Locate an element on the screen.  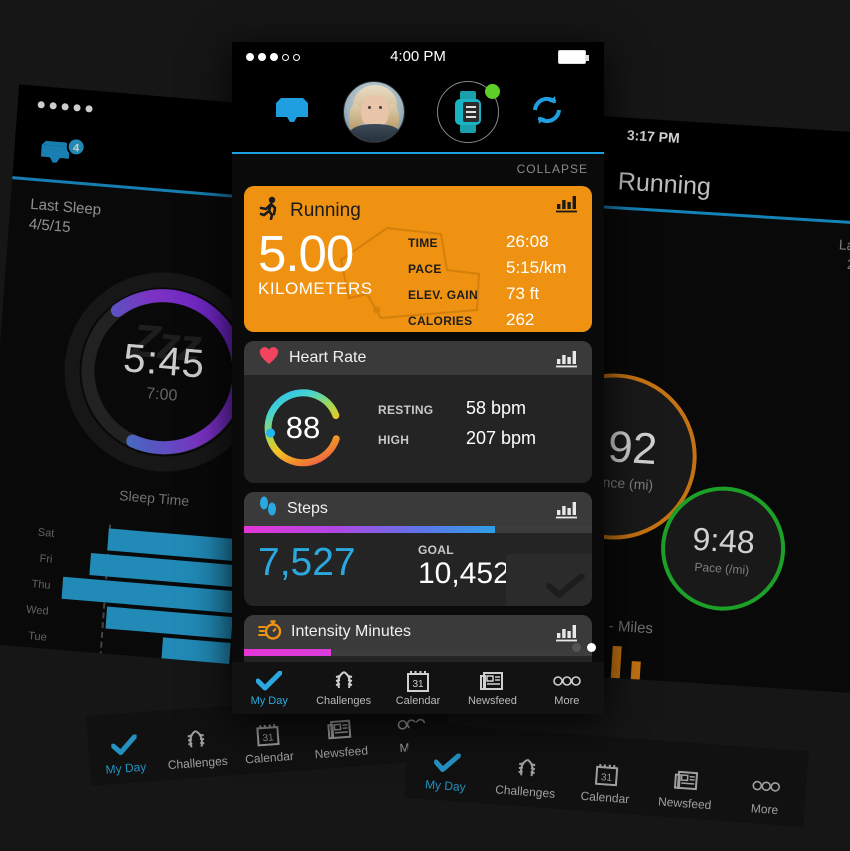
running-distance-unit: KILOMETERS is located at coordinates (315, 288).